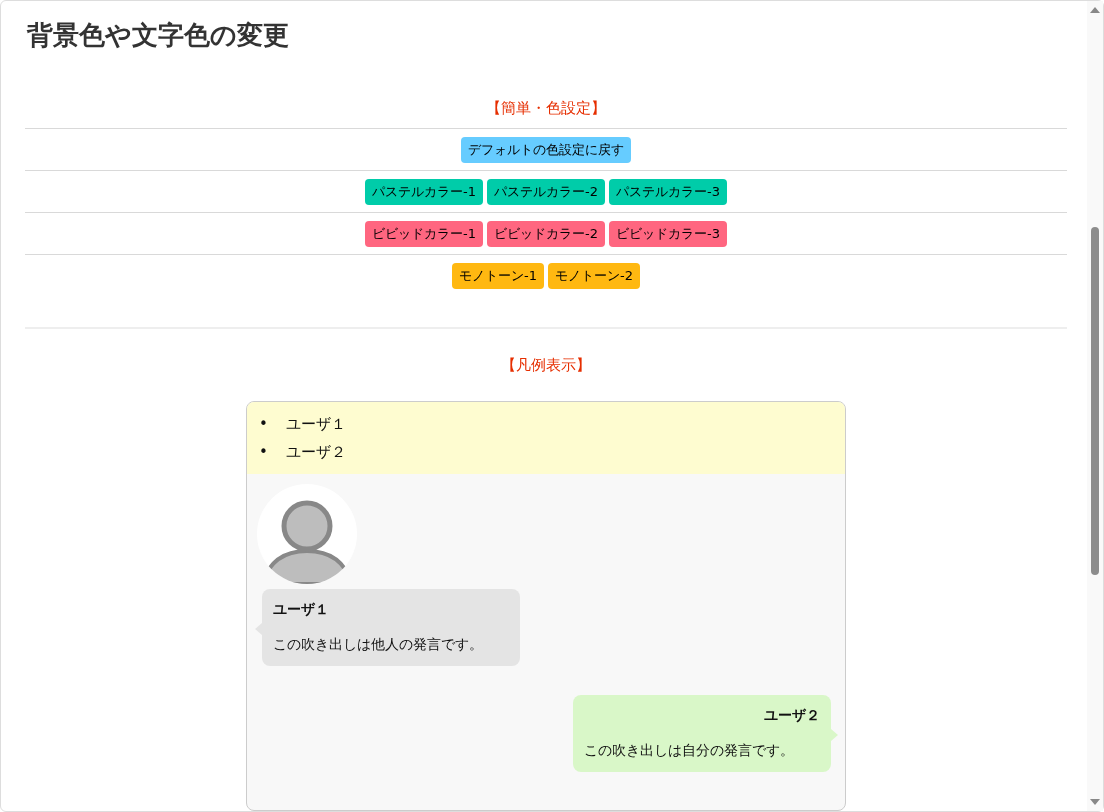 The width and height of the screenshot is (1104, 812). What do you see at coordinates (301, 610) in the screenshot?
I see `user-name: ユーザ１` at bounding box center [301, 610].